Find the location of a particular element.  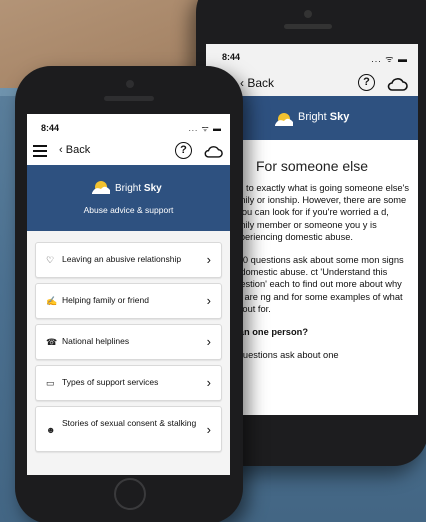

menu-item-support-services: ▭ Types of support services › is located at coordinates (128, 383).